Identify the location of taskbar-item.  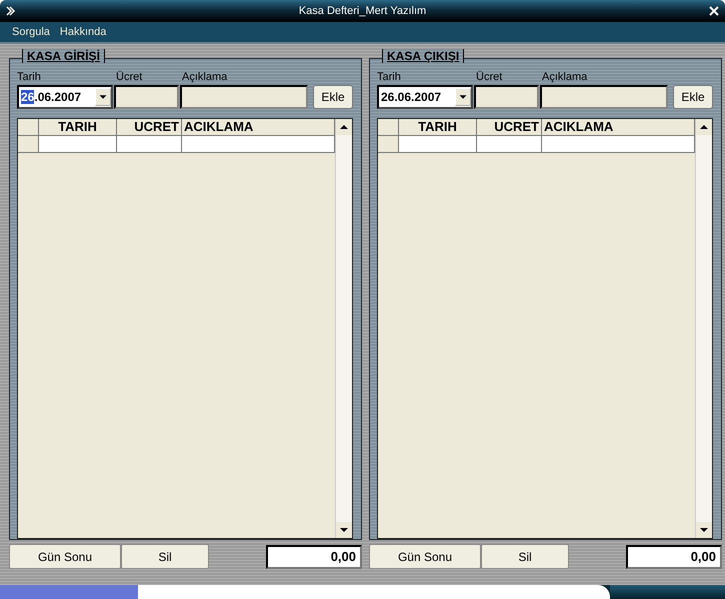
(667, 592).